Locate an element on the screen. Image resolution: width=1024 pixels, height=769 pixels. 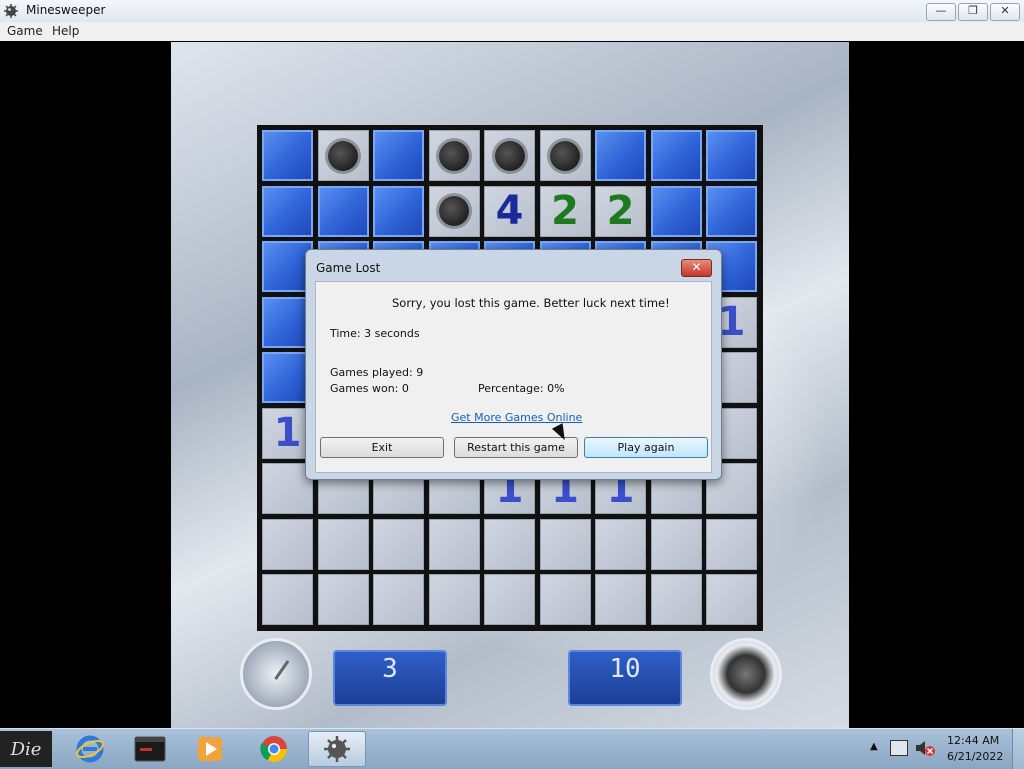
terminal-icon is located at coordinates (150, 749).